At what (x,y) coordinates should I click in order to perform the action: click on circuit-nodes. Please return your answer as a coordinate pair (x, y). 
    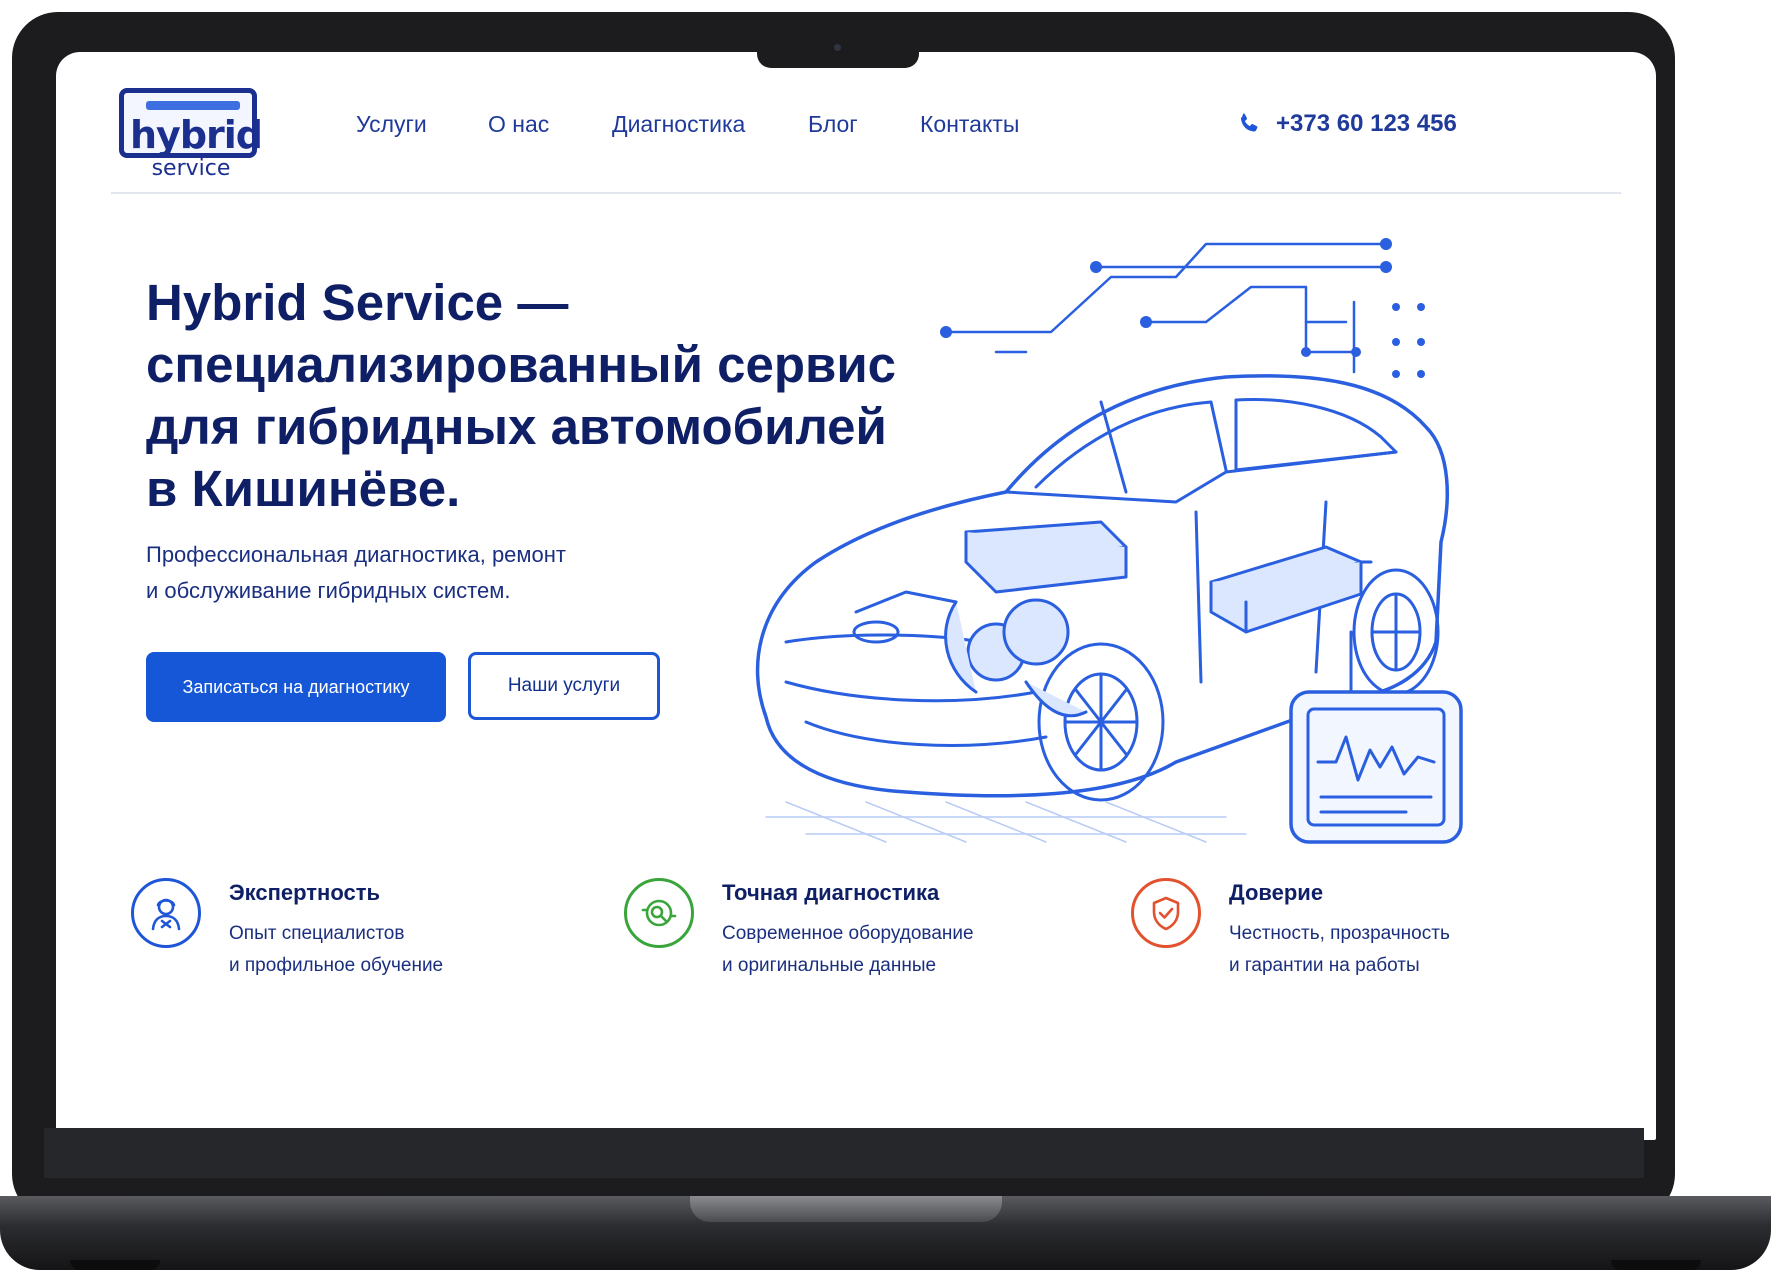
    Looking at the image, I should click on (1182, 308).